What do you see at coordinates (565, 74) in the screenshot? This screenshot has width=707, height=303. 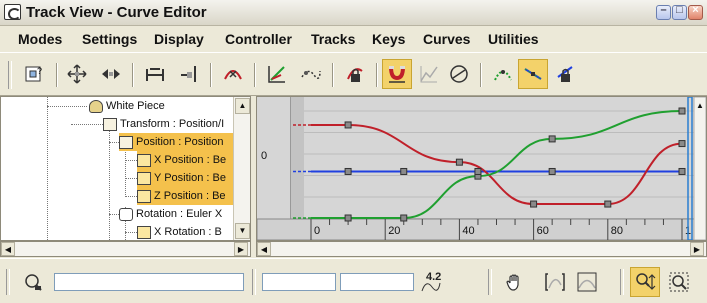 I see `lock-tangents-icon` at bounding box center [565, 74].